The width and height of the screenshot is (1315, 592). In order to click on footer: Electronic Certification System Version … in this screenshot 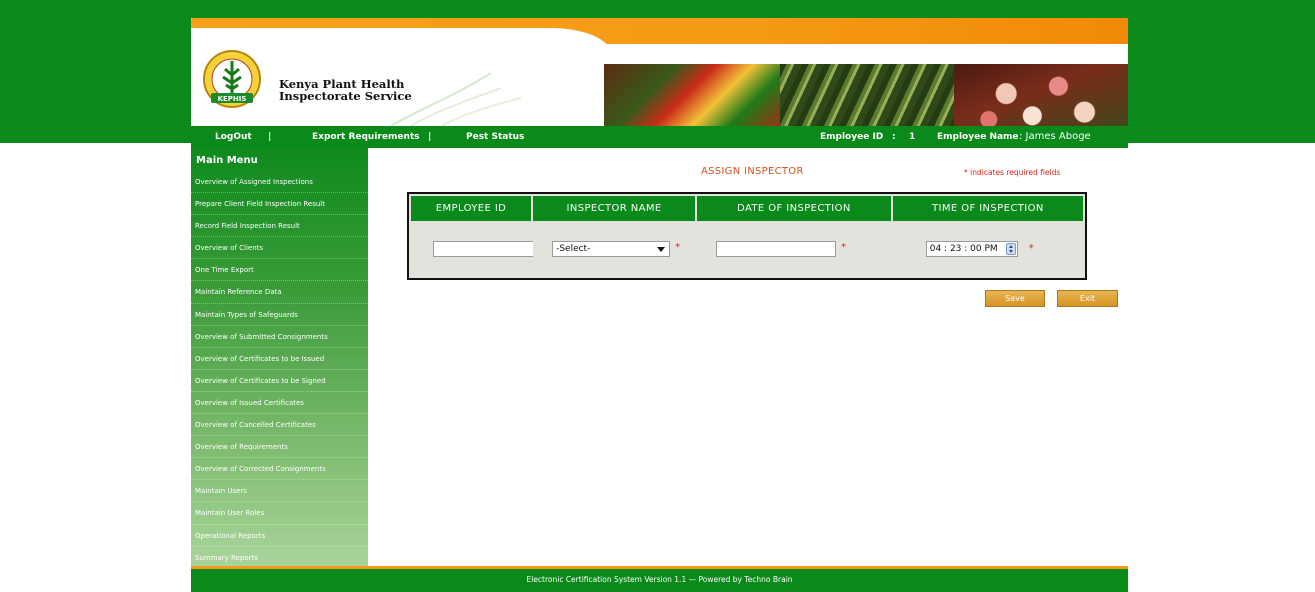, I will do `click(659, 579)`.